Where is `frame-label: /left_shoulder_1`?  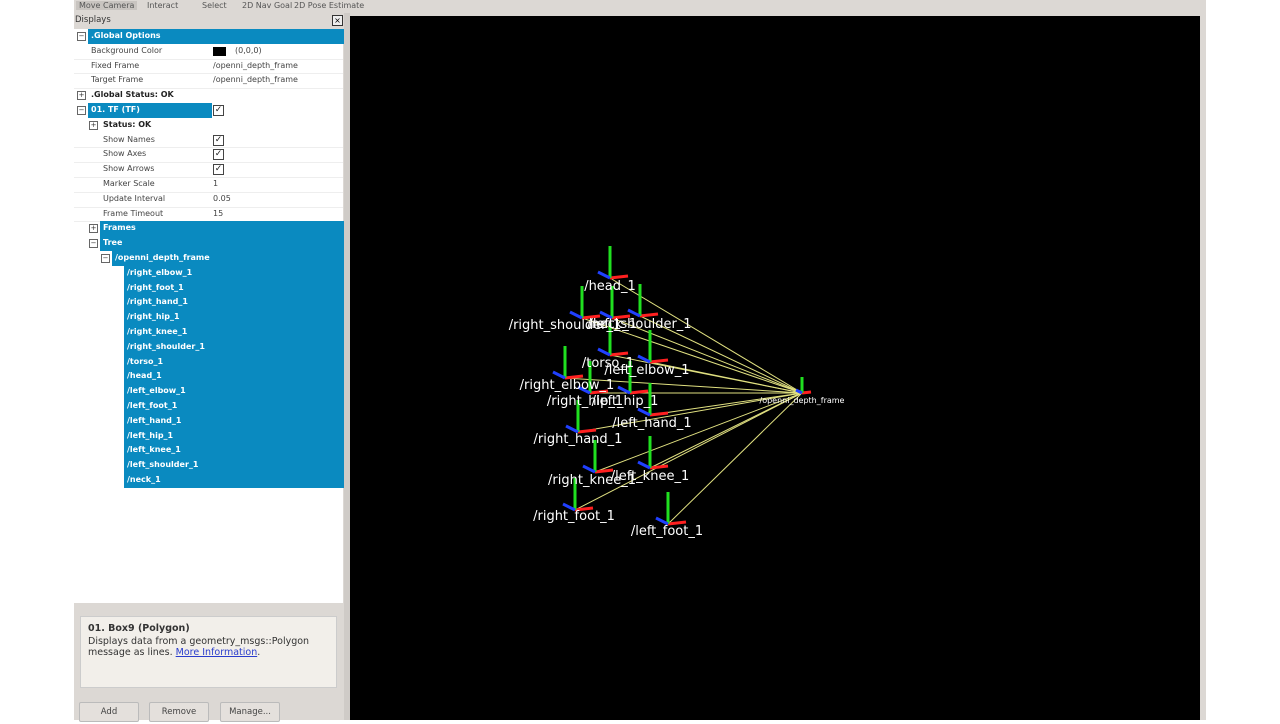 frame-label: /left_shoulder_1 is located at coordinates (639, 324).